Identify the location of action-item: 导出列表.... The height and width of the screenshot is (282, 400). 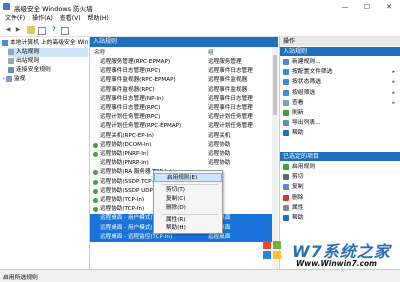
(340, 123).